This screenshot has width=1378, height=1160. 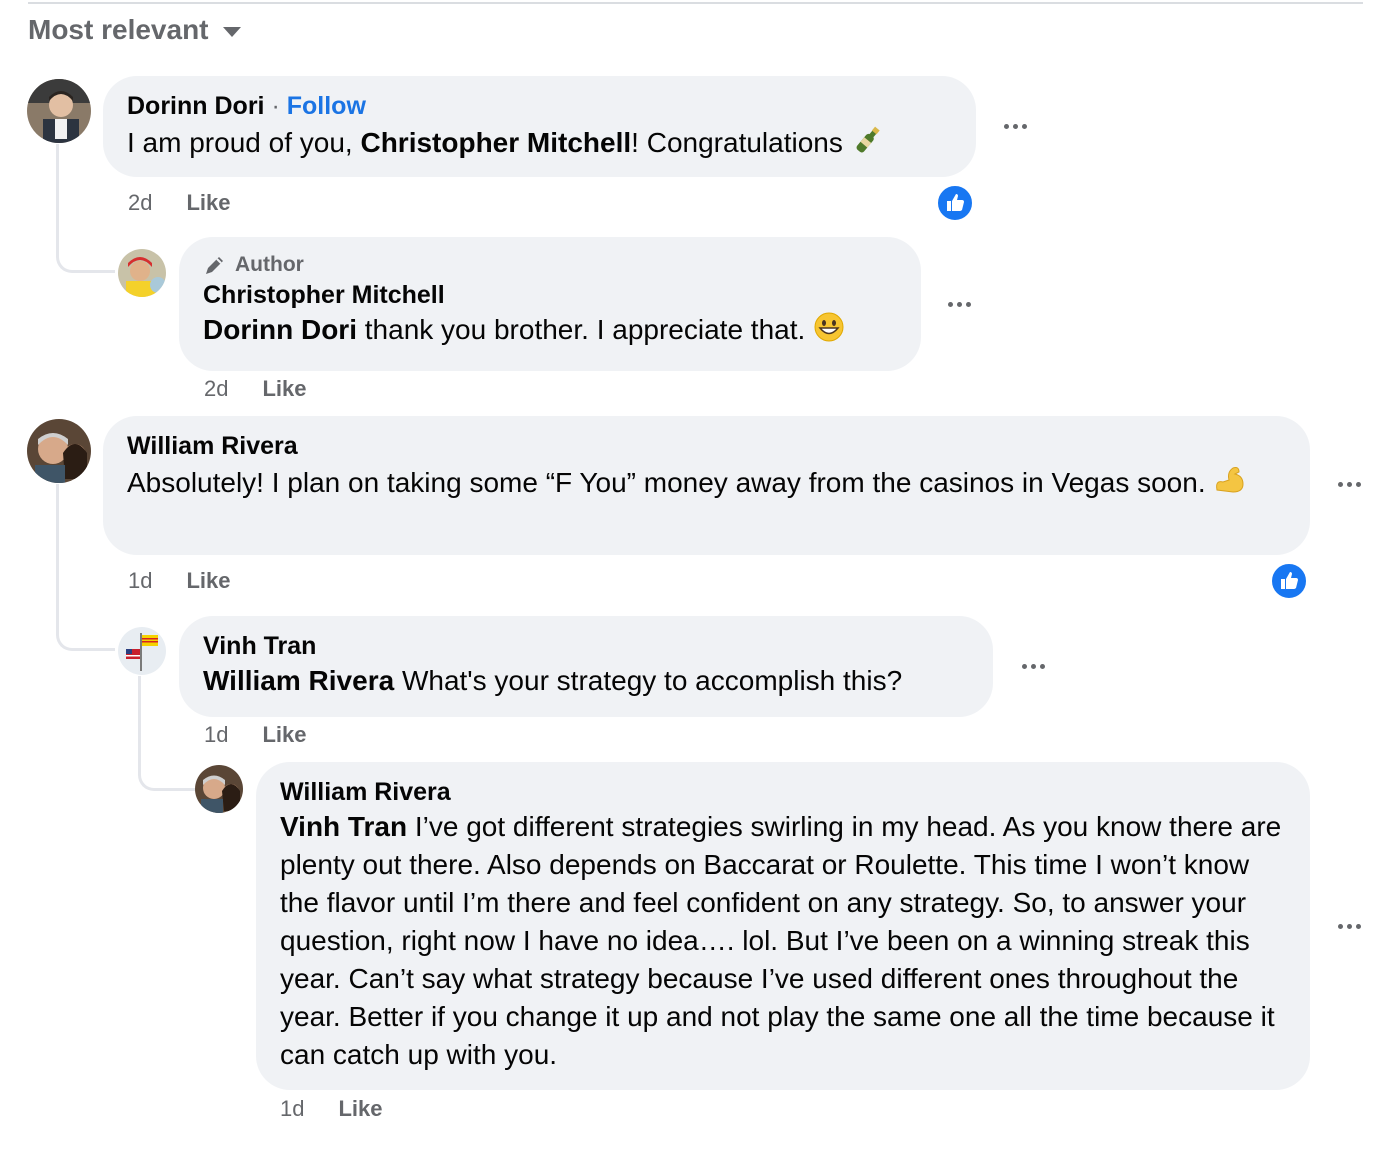 What do you see at coordinates (868, 139) in the screenshot?
I see `champagne-icon` at bounding box center [868, 139].